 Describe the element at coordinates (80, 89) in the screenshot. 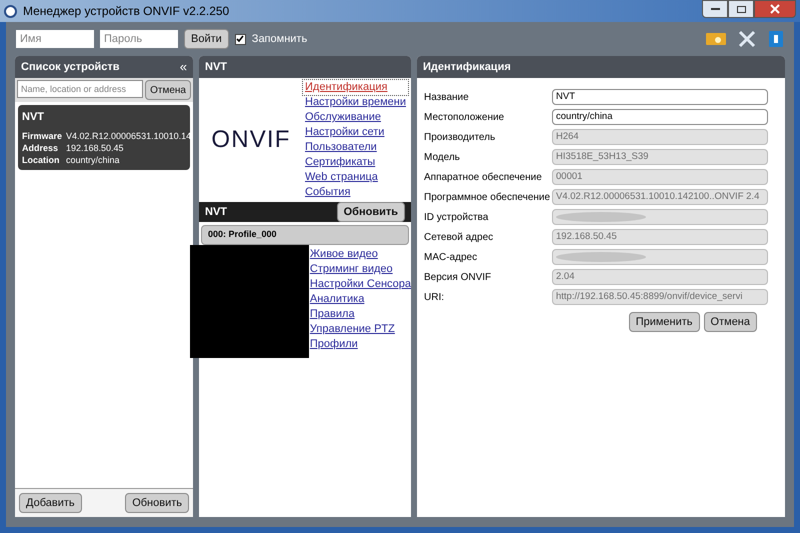

I see `search-field: Name, location or address` at that location.